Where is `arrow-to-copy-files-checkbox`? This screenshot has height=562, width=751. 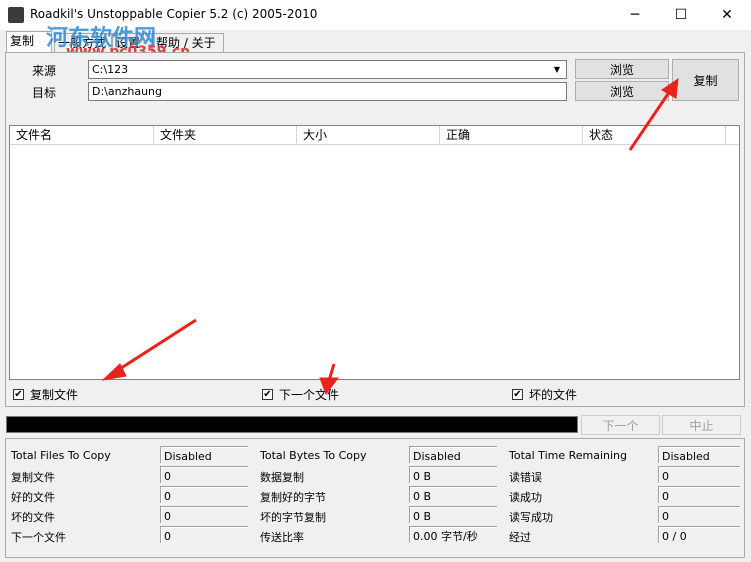 arrow-to-copy-files-checkbox is located at coordinates (155, 346).